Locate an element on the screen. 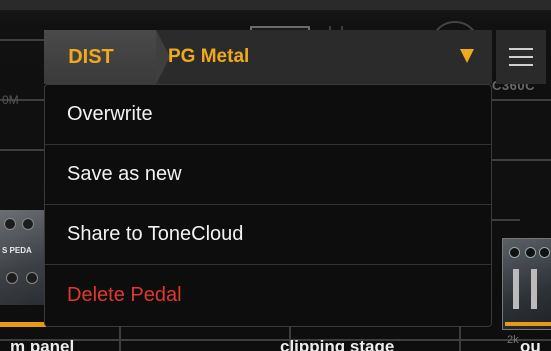  pedal-thumbnail-right is located at coordinates (526, 284).